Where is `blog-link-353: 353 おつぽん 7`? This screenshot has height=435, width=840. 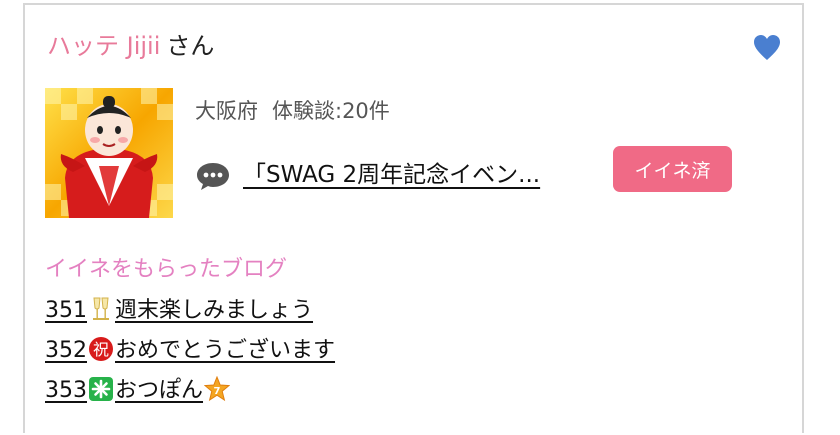
blog-link-353: 353 おつぽん 7 is located at coordinates (190, 396).